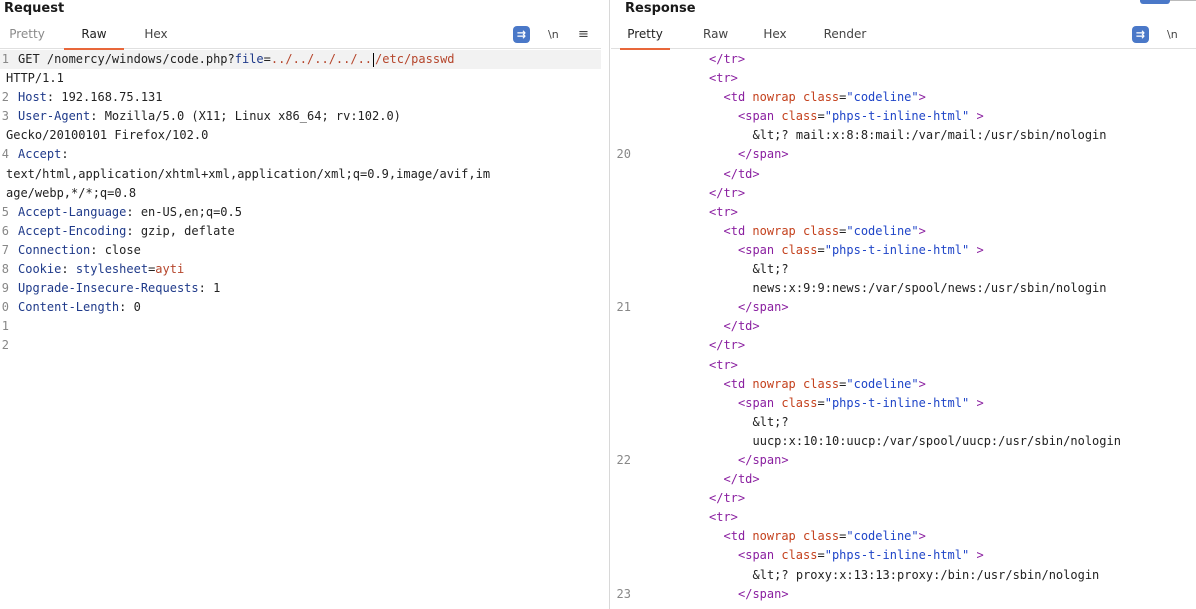  I want to click on code-line-continuation: Gecko/20100101 Firefox/102.0, so click(300, 135).